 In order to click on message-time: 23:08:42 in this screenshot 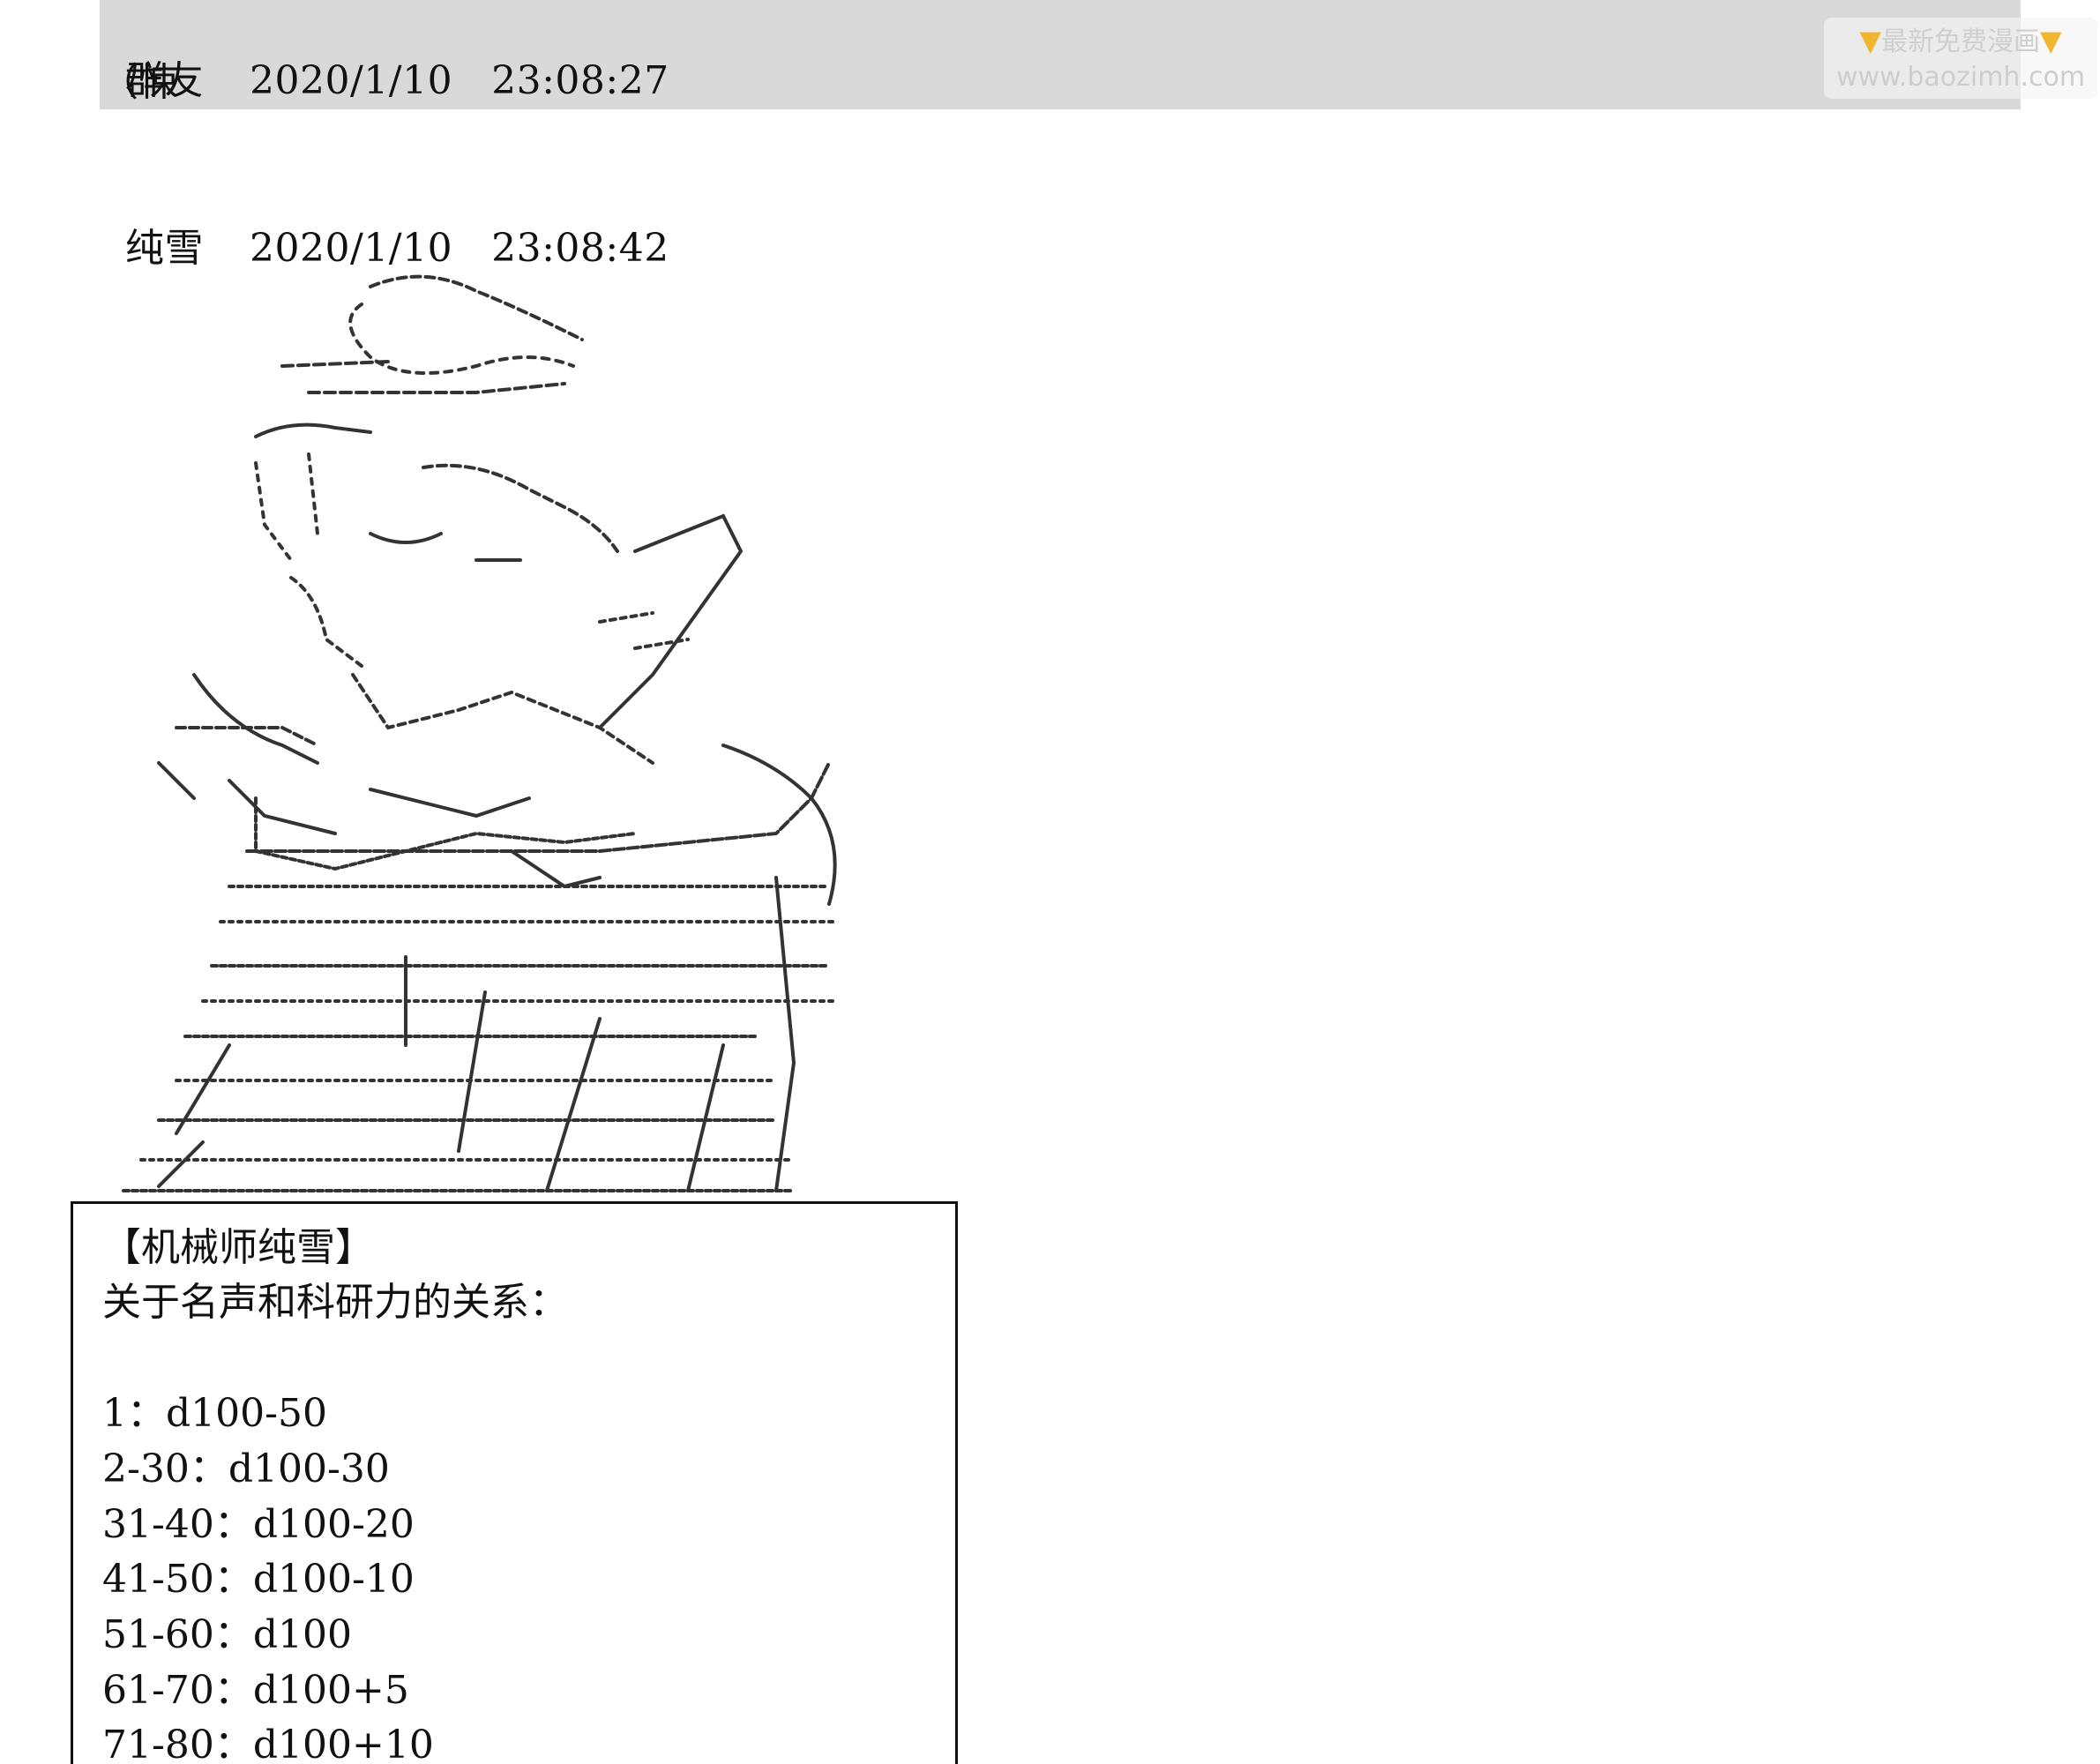, I will do `click(580, 248)`.